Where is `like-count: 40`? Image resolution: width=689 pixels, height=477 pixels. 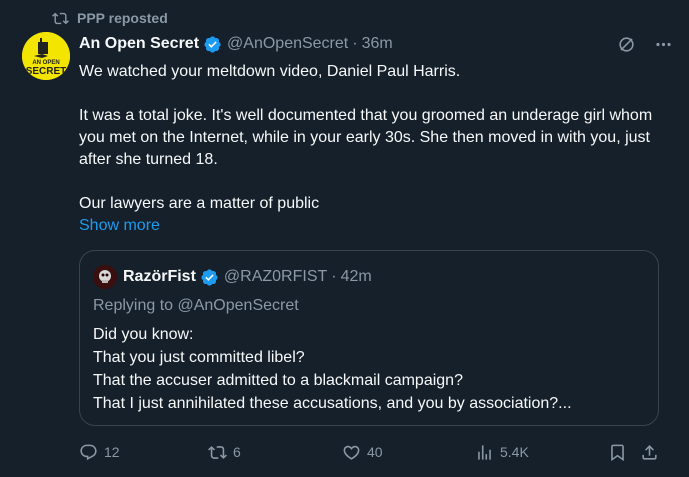 like-count: 40 is located at coordinates (375, 452).